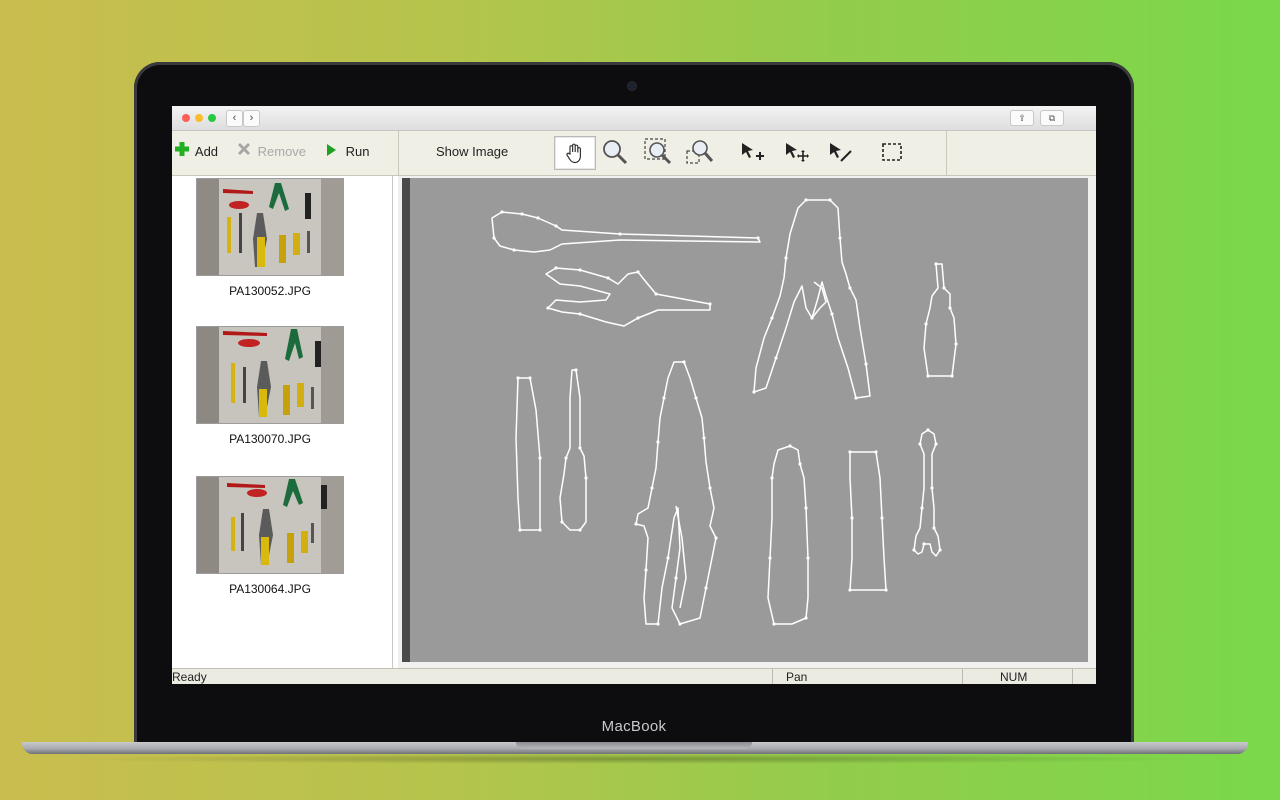 Image resolution: width=1280 pixels, height=800 pixels. I want to click on tabs-icon: ⧉, so click(1052, 118).